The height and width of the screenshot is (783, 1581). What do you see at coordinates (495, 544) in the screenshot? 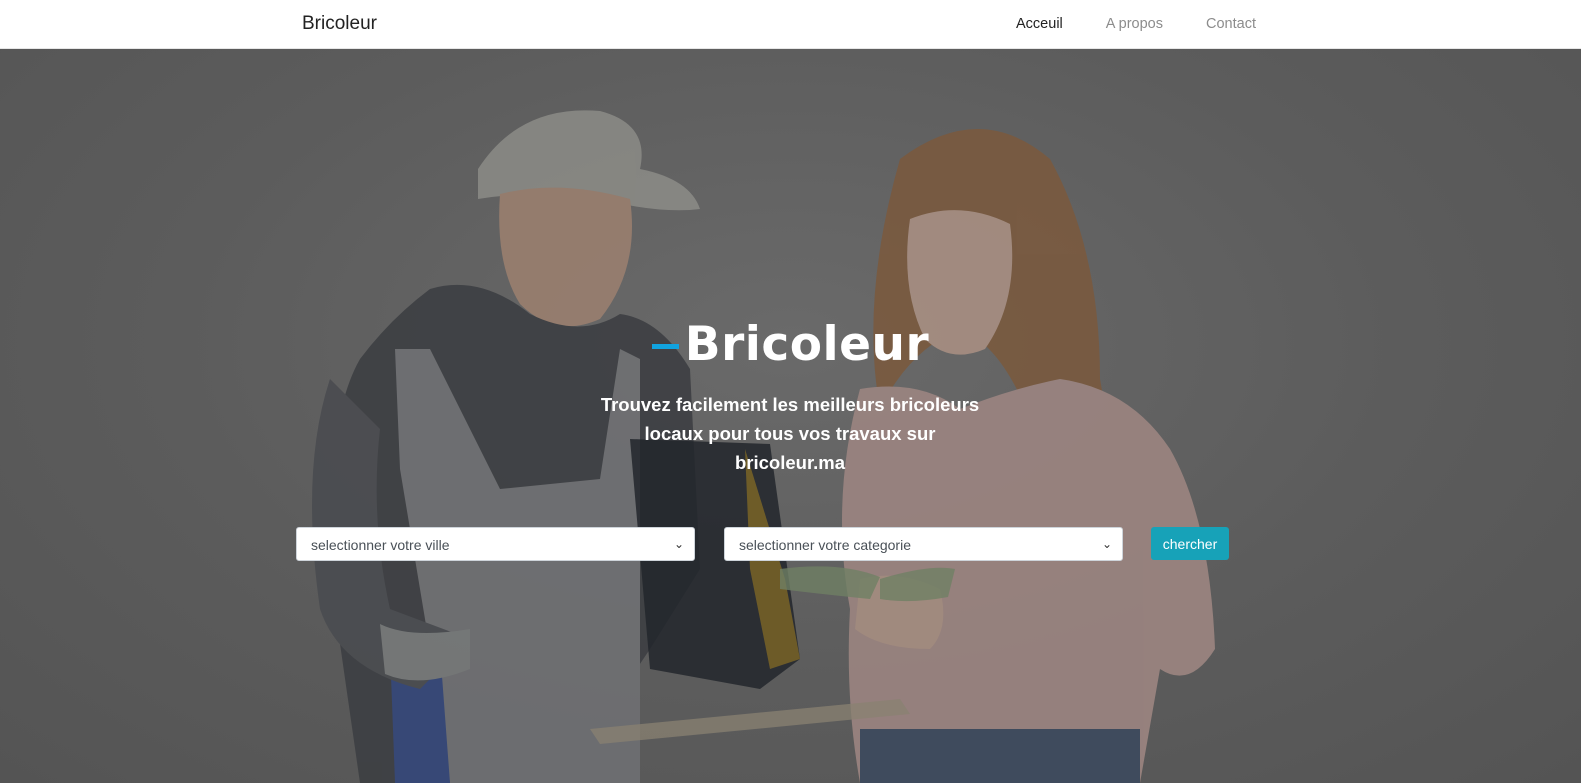
I see `ville-select: selectionner votre ville ⌄` at bounding box center [495, 544].